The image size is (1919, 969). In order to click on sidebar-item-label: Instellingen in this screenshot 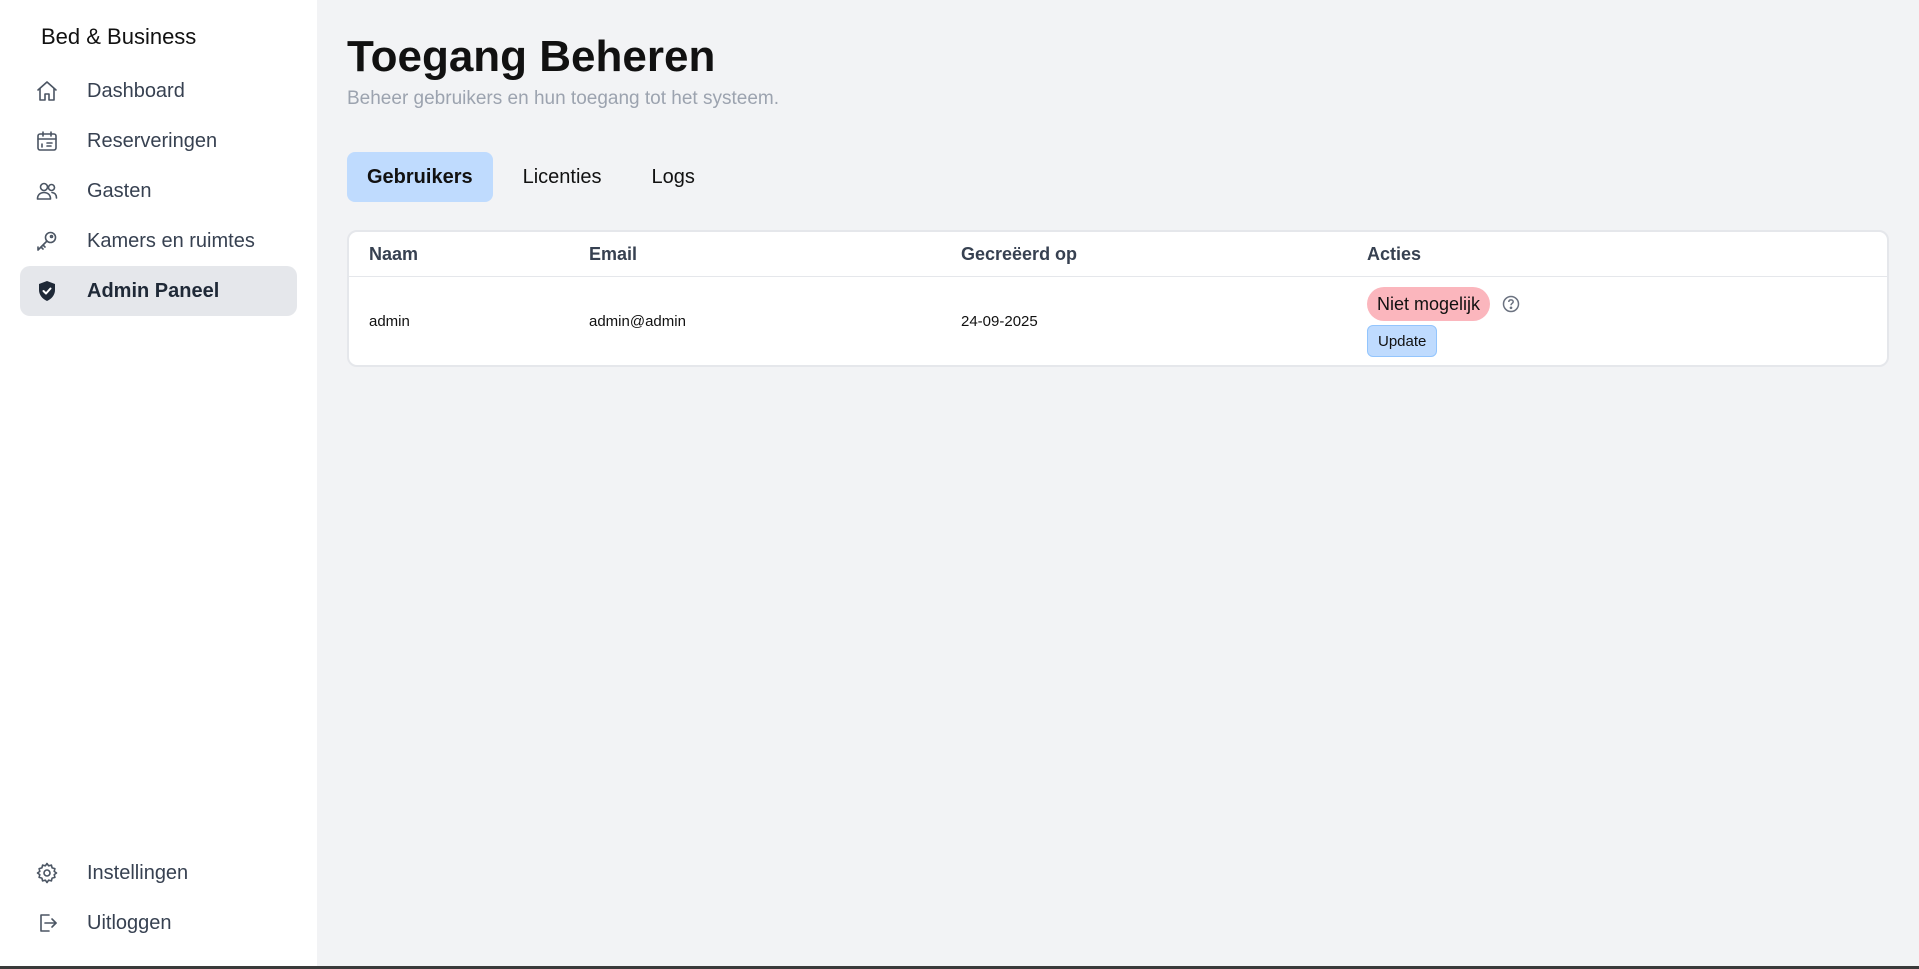, I will do `click(138, 872)`.